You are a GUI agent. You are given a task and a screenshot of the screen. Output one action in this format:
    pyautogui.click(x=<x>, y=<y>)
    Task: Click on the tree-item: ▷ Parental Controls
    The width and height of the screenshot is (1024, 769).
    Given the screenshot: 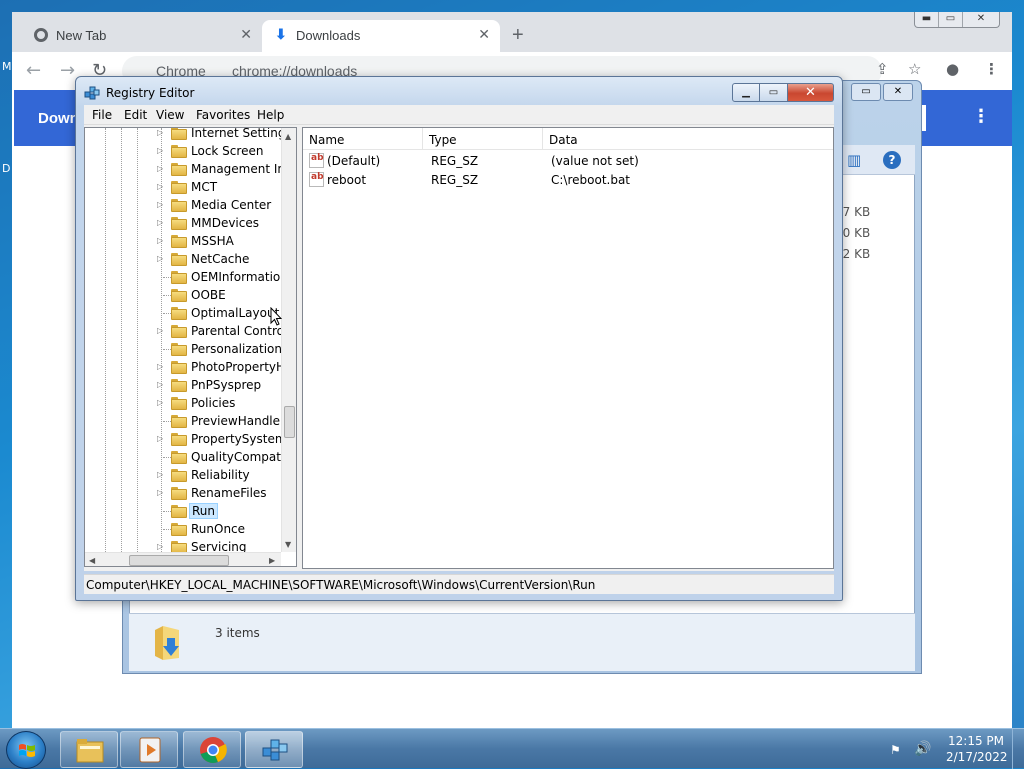 What is the action you would take?
    pyautogui.click(x=189, y=332)
    